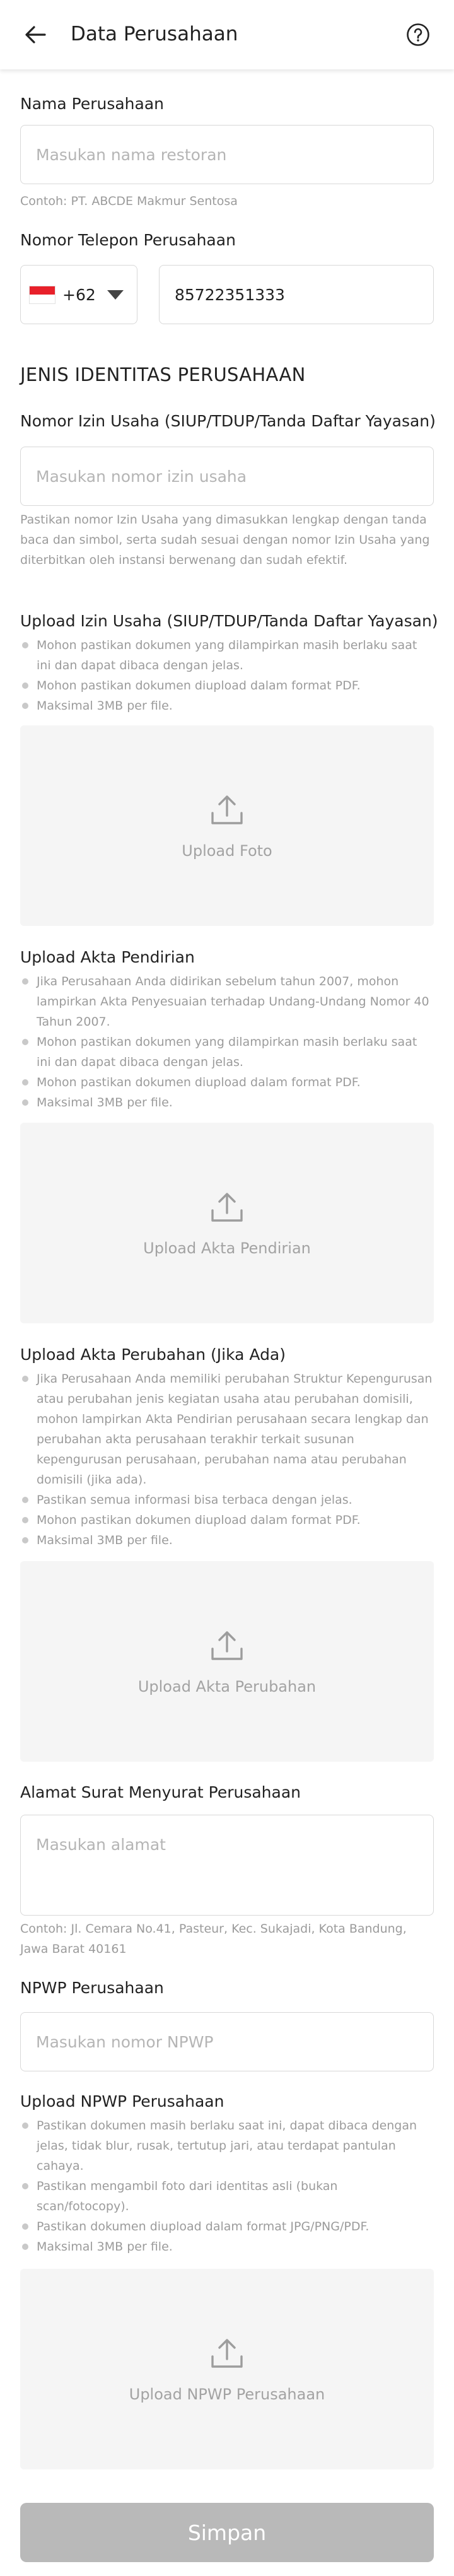  I want to click on company-name-hint: Contoh: PT. ABCDE Makmur Sentosa, so click(129, 201).